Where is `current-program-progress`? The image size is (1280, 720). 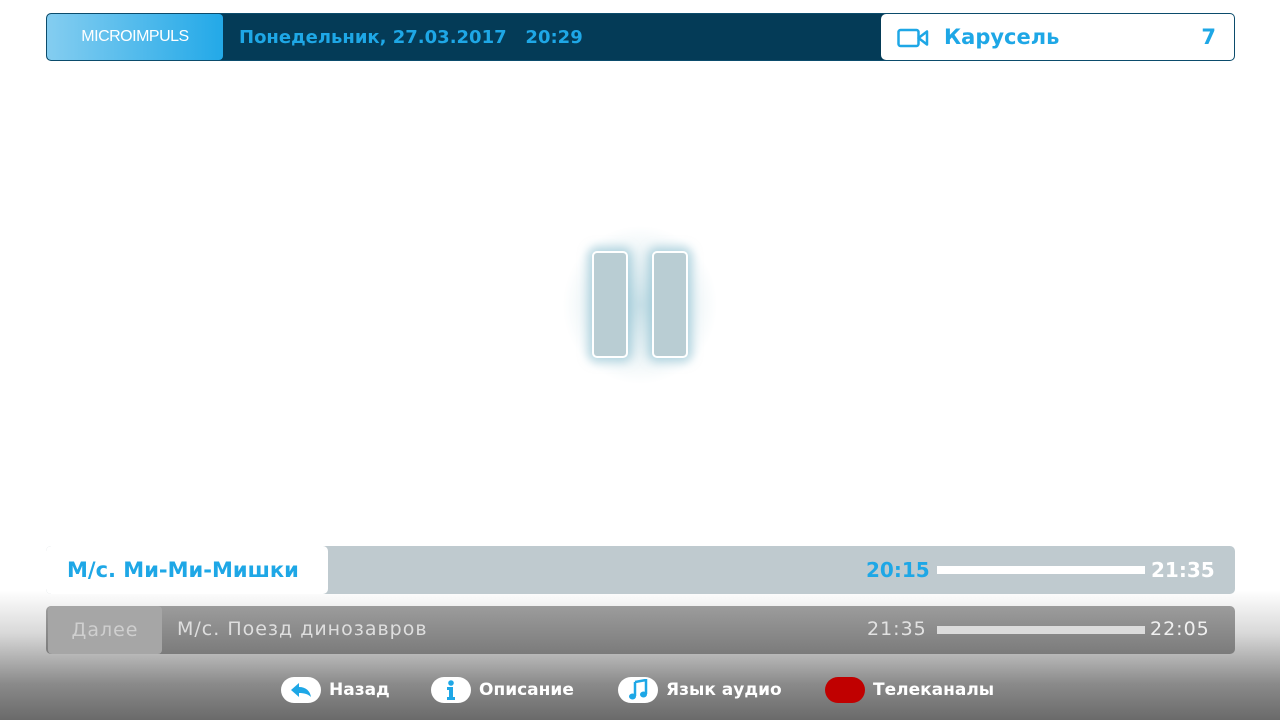 current-program-progress is located at coordinates (1041, 570).